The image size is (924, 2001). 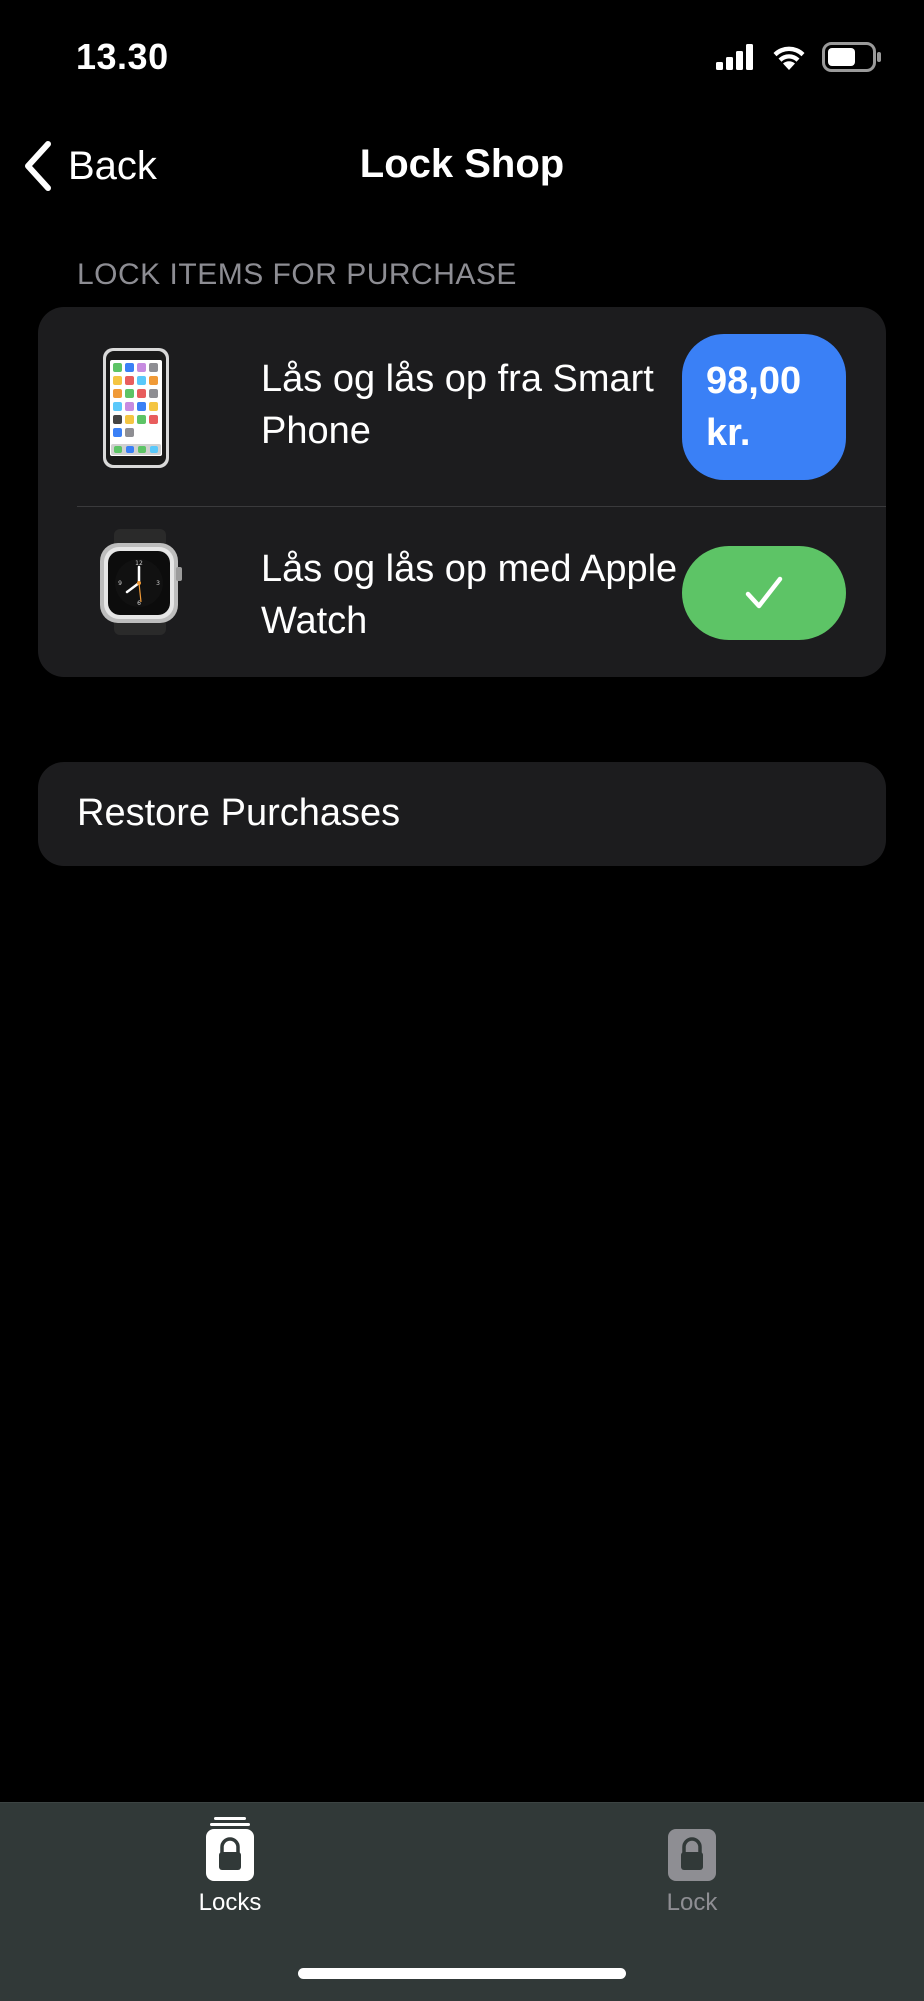 What do you see at coordinates (462, 814) in the screenshot?
I see `restore-purchases-button: Restore Purchases` at bounding box center [462, 814].